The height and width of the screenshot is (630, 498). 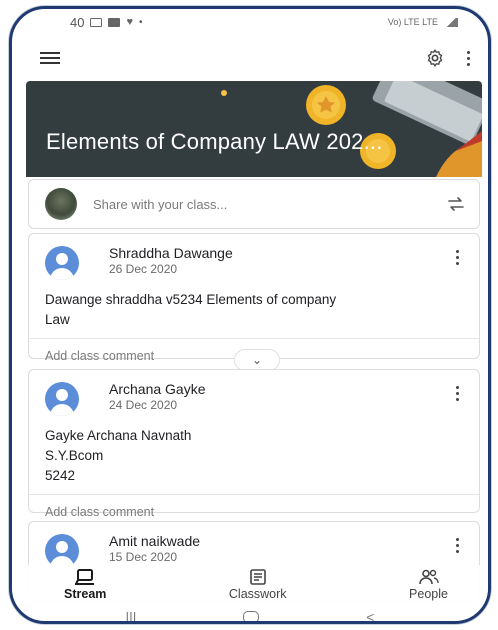 What do you see at coordinates (118, 435) in the screenshot?
I see `post-line: Gayke Archana Navnath` at bounding box center [118, 435].